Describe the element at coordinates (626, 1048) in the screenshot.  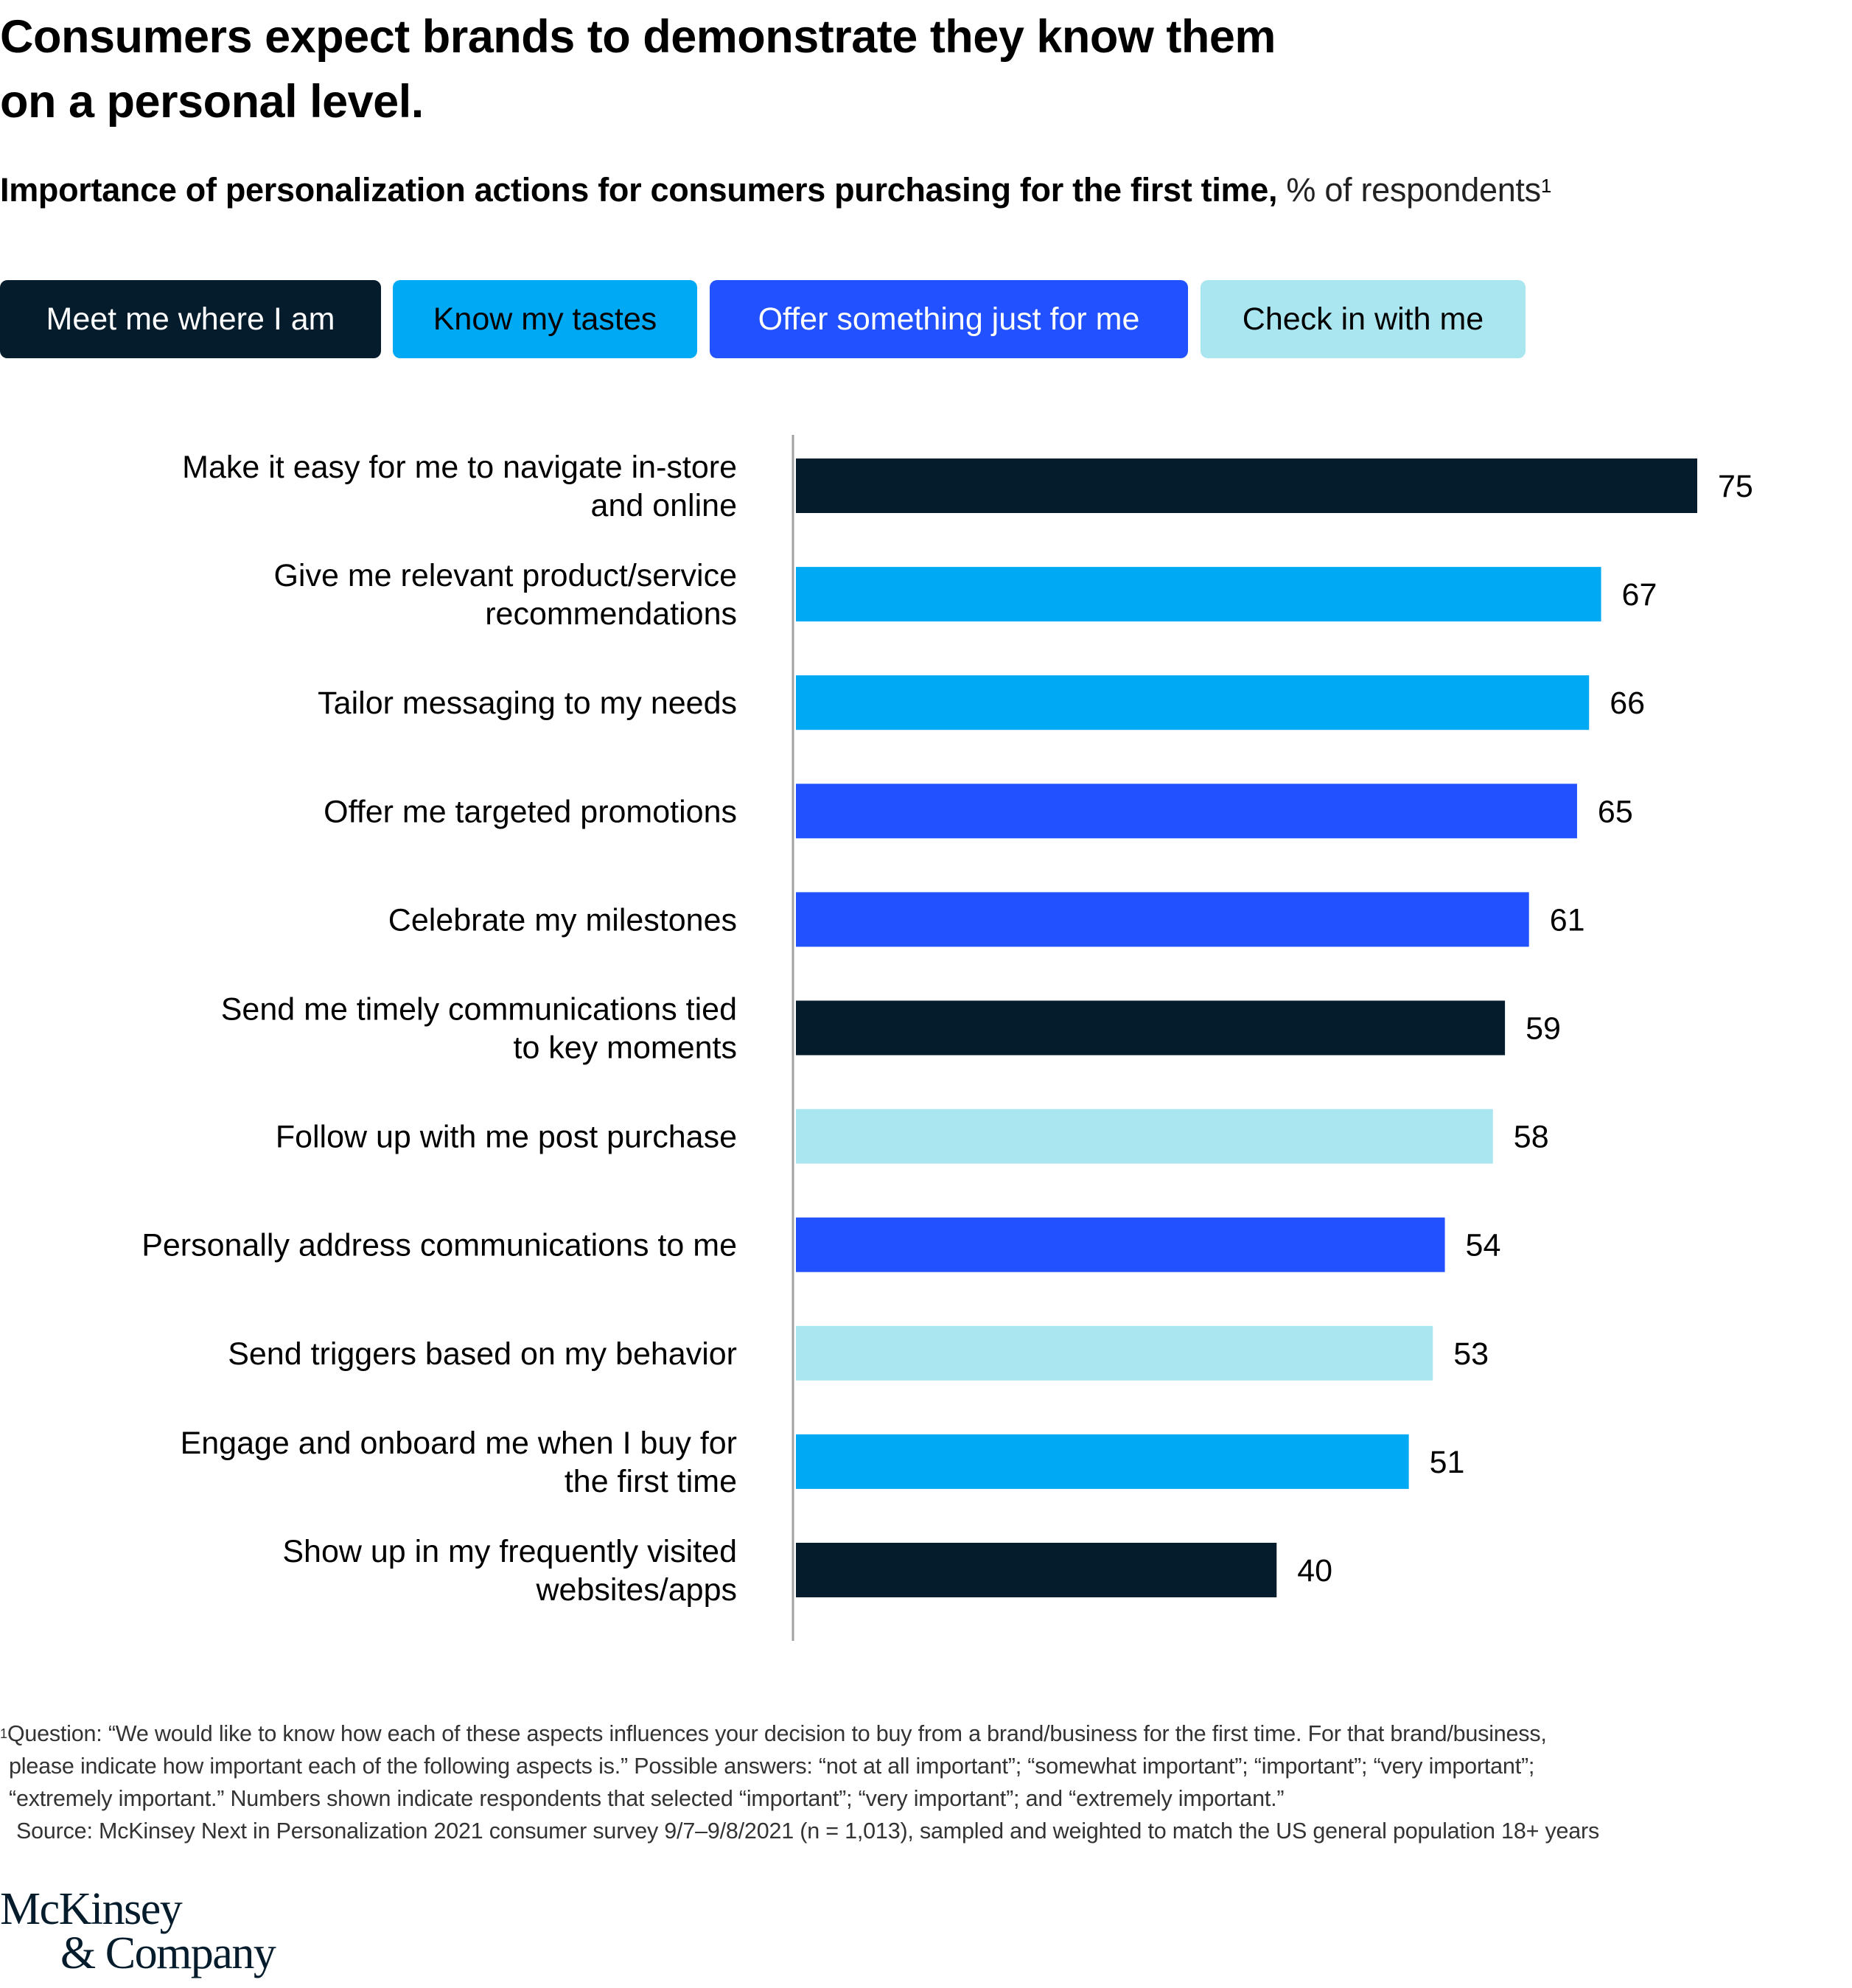
I see `category-label-line: to key moments` at that location.